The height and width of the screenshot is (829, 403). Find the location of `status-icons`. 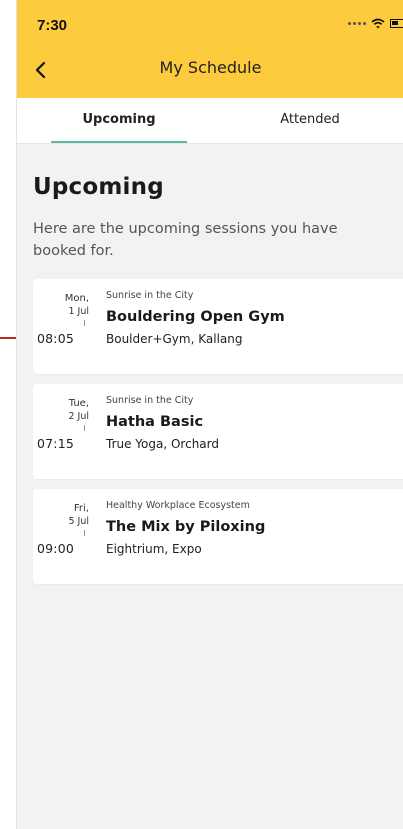

status-icons is located at coordinates (375, 23).